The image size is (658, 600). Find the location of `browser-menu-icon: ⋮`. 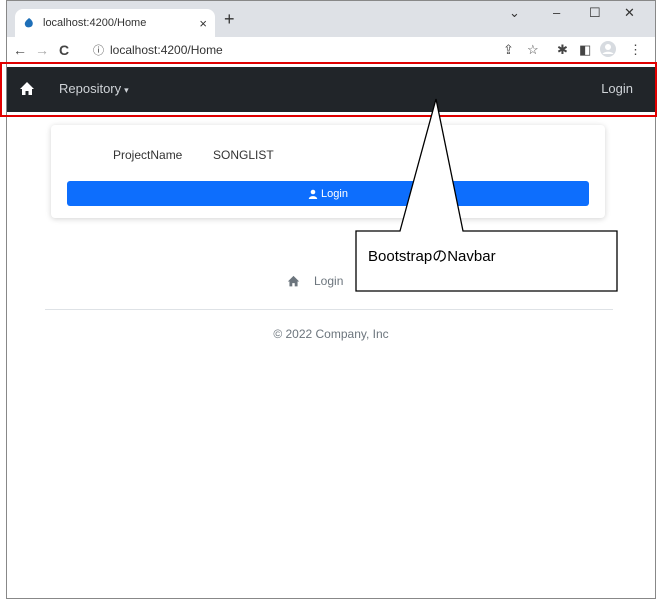

browser-menu-icon: ⋮ is located at coordinates (635, 50).